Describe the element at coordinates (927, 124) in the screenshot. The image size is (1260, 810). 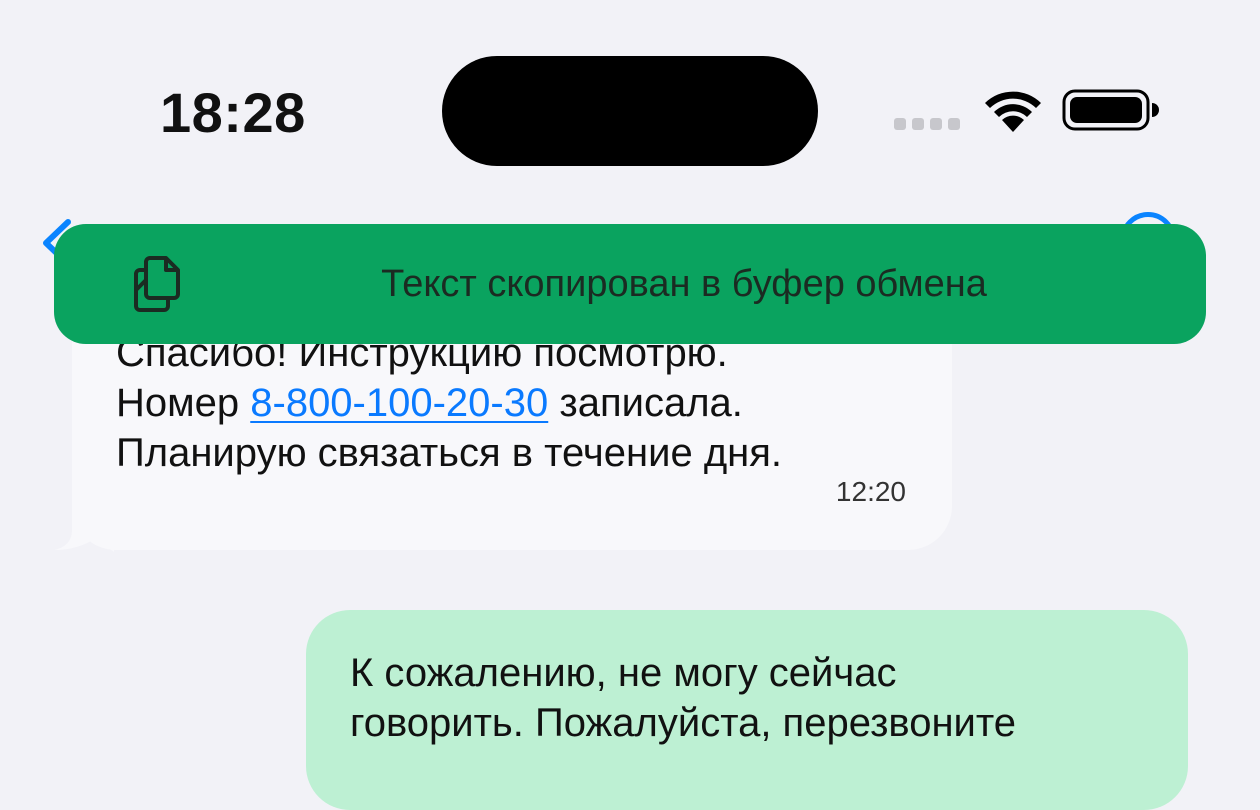
I see `cellular-signal-icon` at that location.